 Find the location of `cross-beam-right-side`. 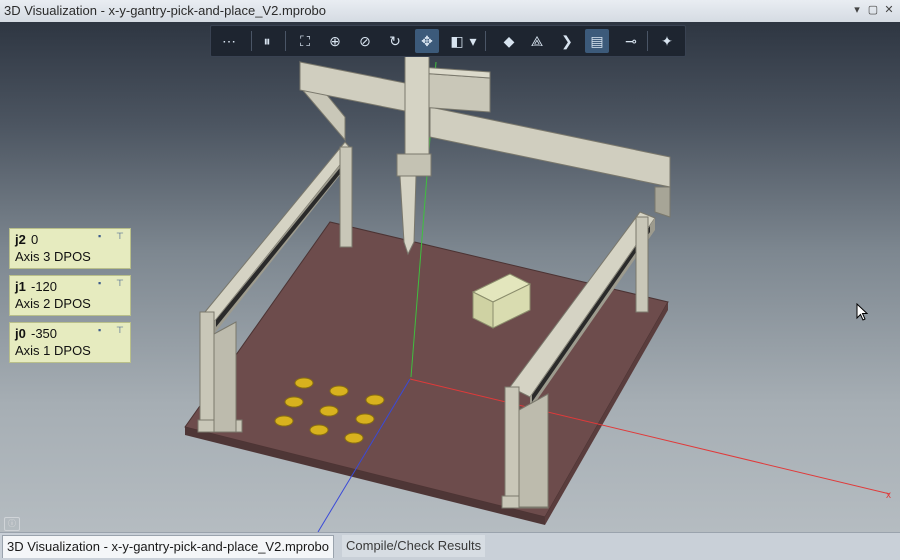

cross-beam-right-side is located at coordinates (662, 202).